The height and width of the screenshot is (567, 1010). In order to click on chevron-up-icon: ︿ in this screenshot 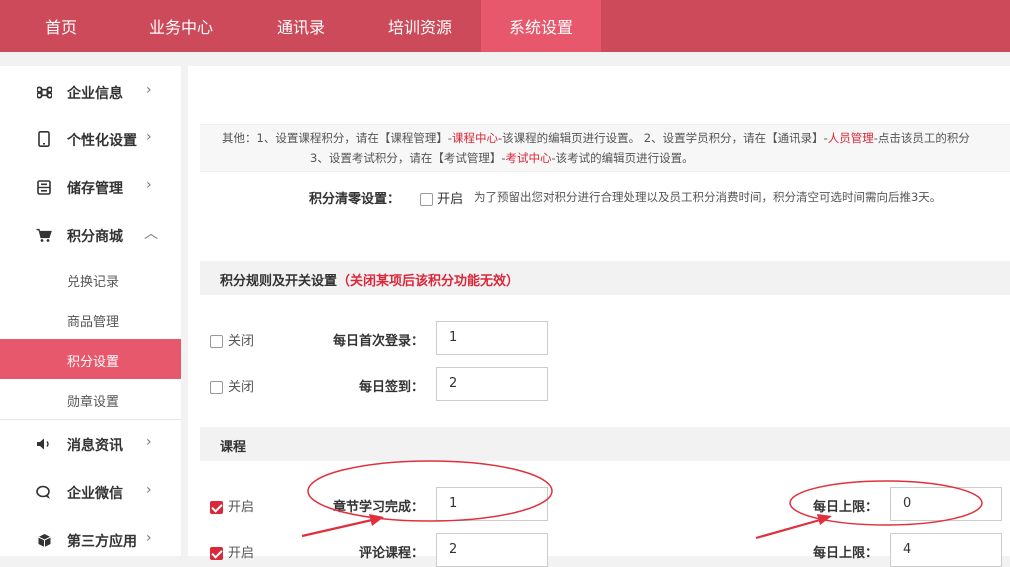, I will do `click(151, 234)`.